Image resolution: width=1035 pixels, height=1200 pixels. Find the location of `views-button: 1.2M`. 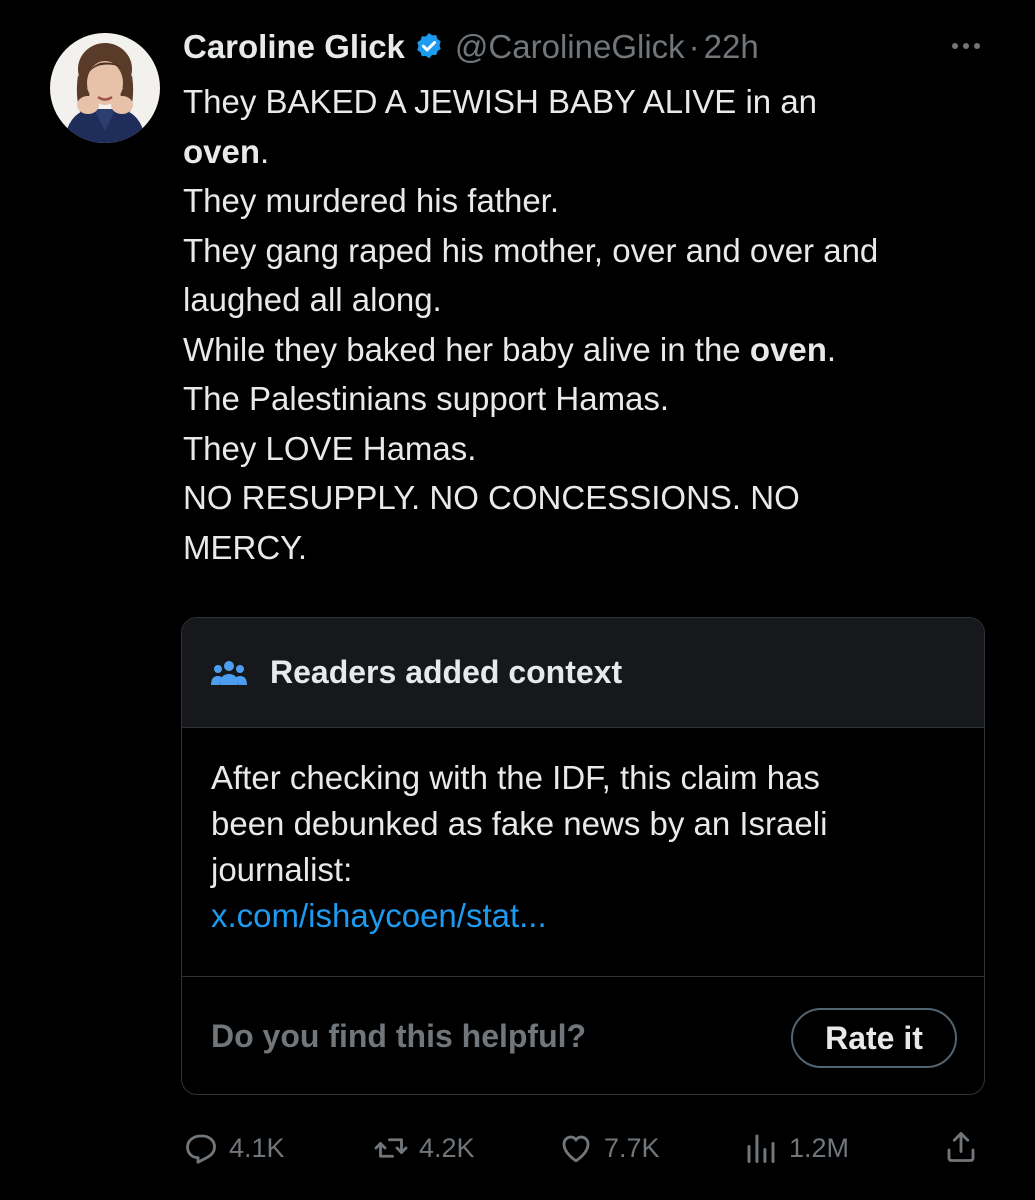

views-button: 1.2M is located at coordinates (796, 1148).